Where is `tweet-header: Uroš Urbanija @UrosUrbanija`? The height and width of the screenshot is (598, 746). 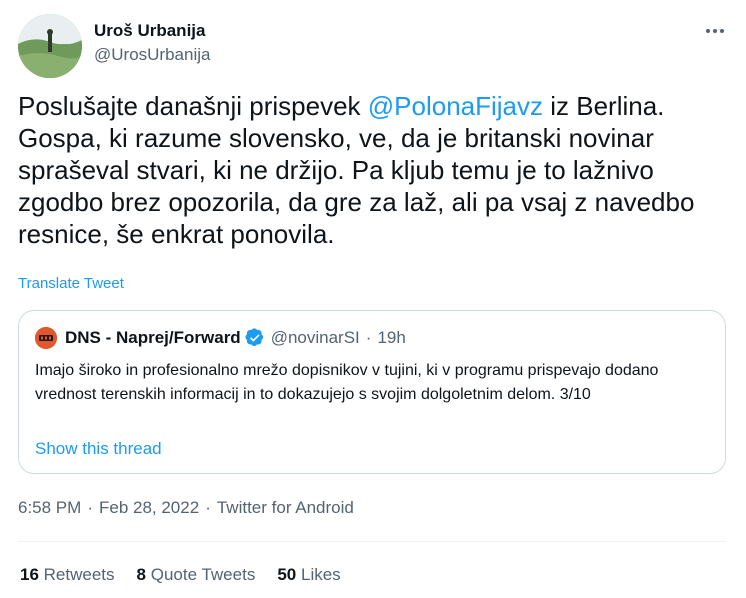
tweet-header: Uroš Urbanija @UrosUrbanija is located at coordinates (374, 46).